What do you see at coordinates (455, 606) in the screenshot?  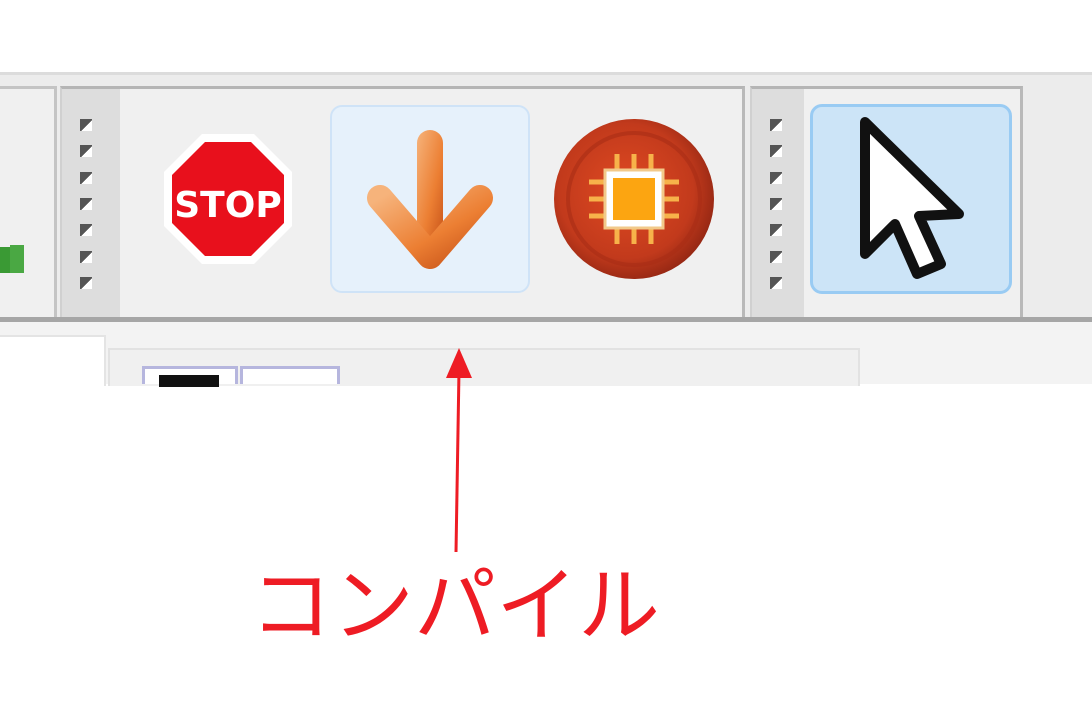 I see `annotation-label: コンパイル` at bounding box center [455, 606].